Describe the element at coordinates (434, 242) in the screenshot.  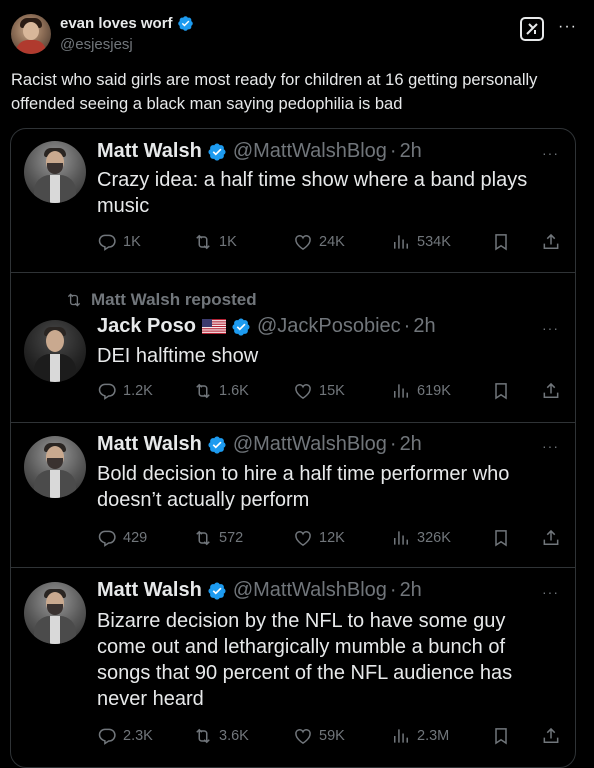
I see `views-count: 534K` at that location.